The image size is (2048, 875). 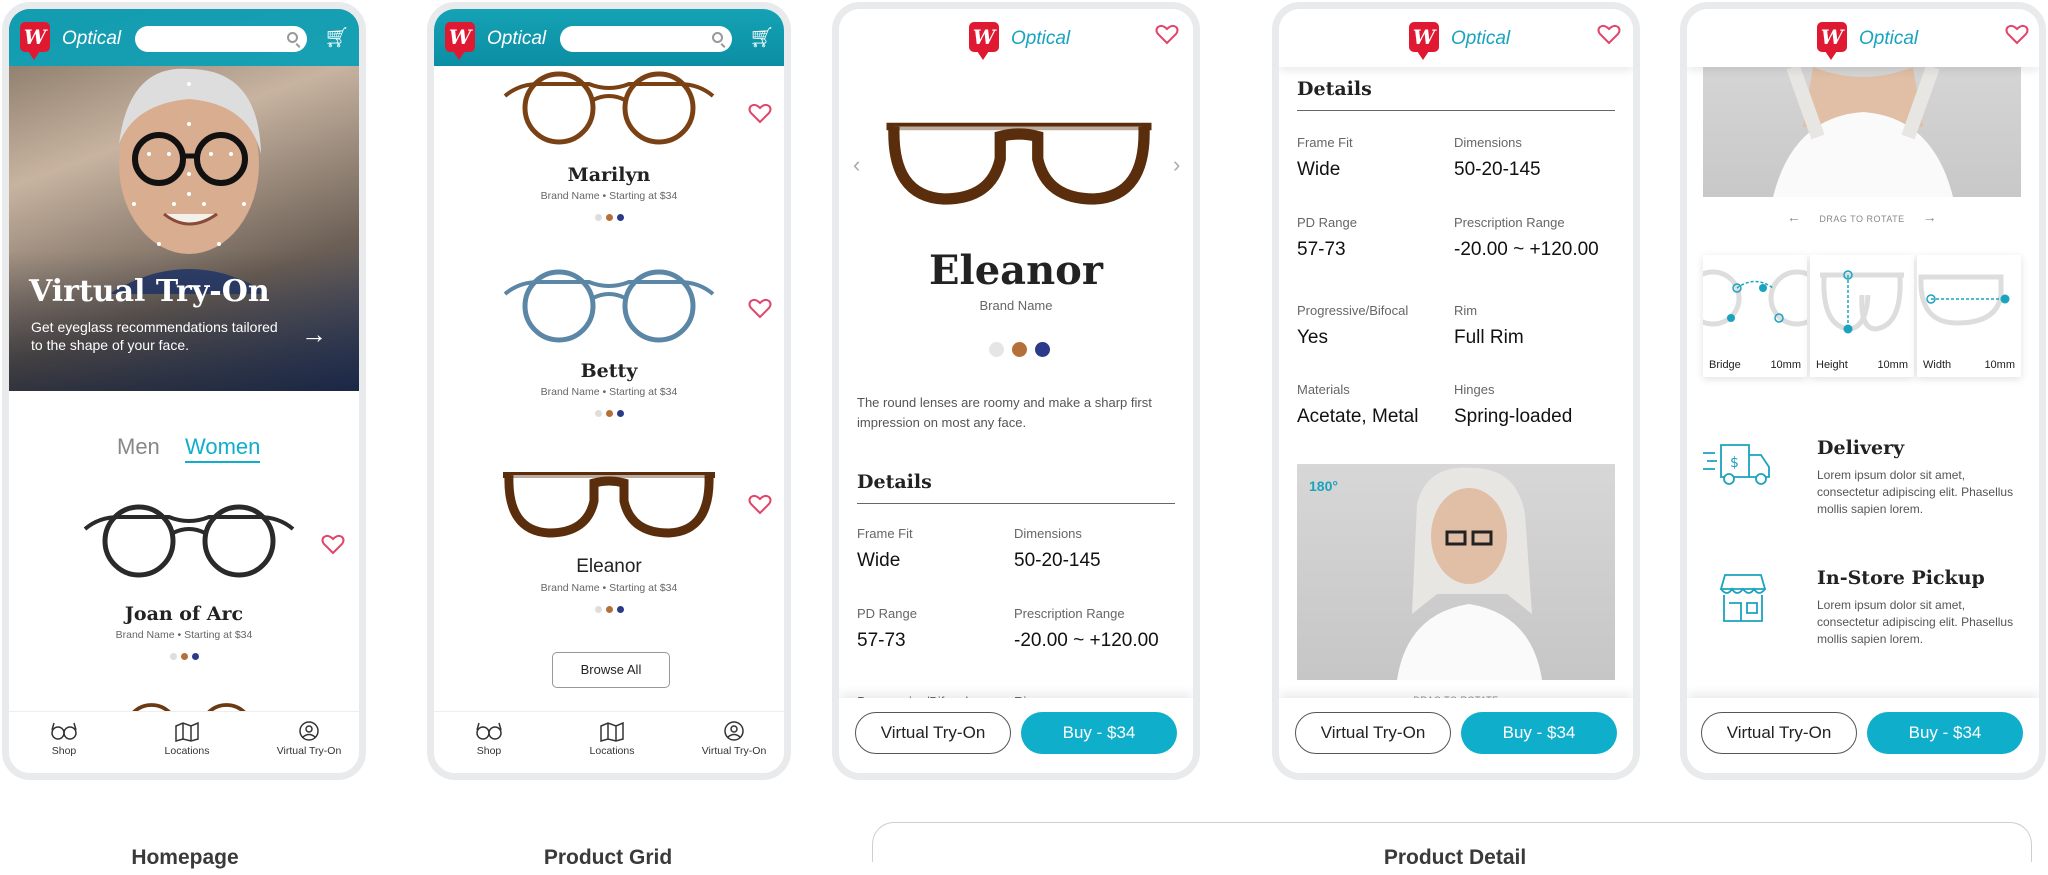 I want to click on measure-label: Width, so click(x=1937, y=365).